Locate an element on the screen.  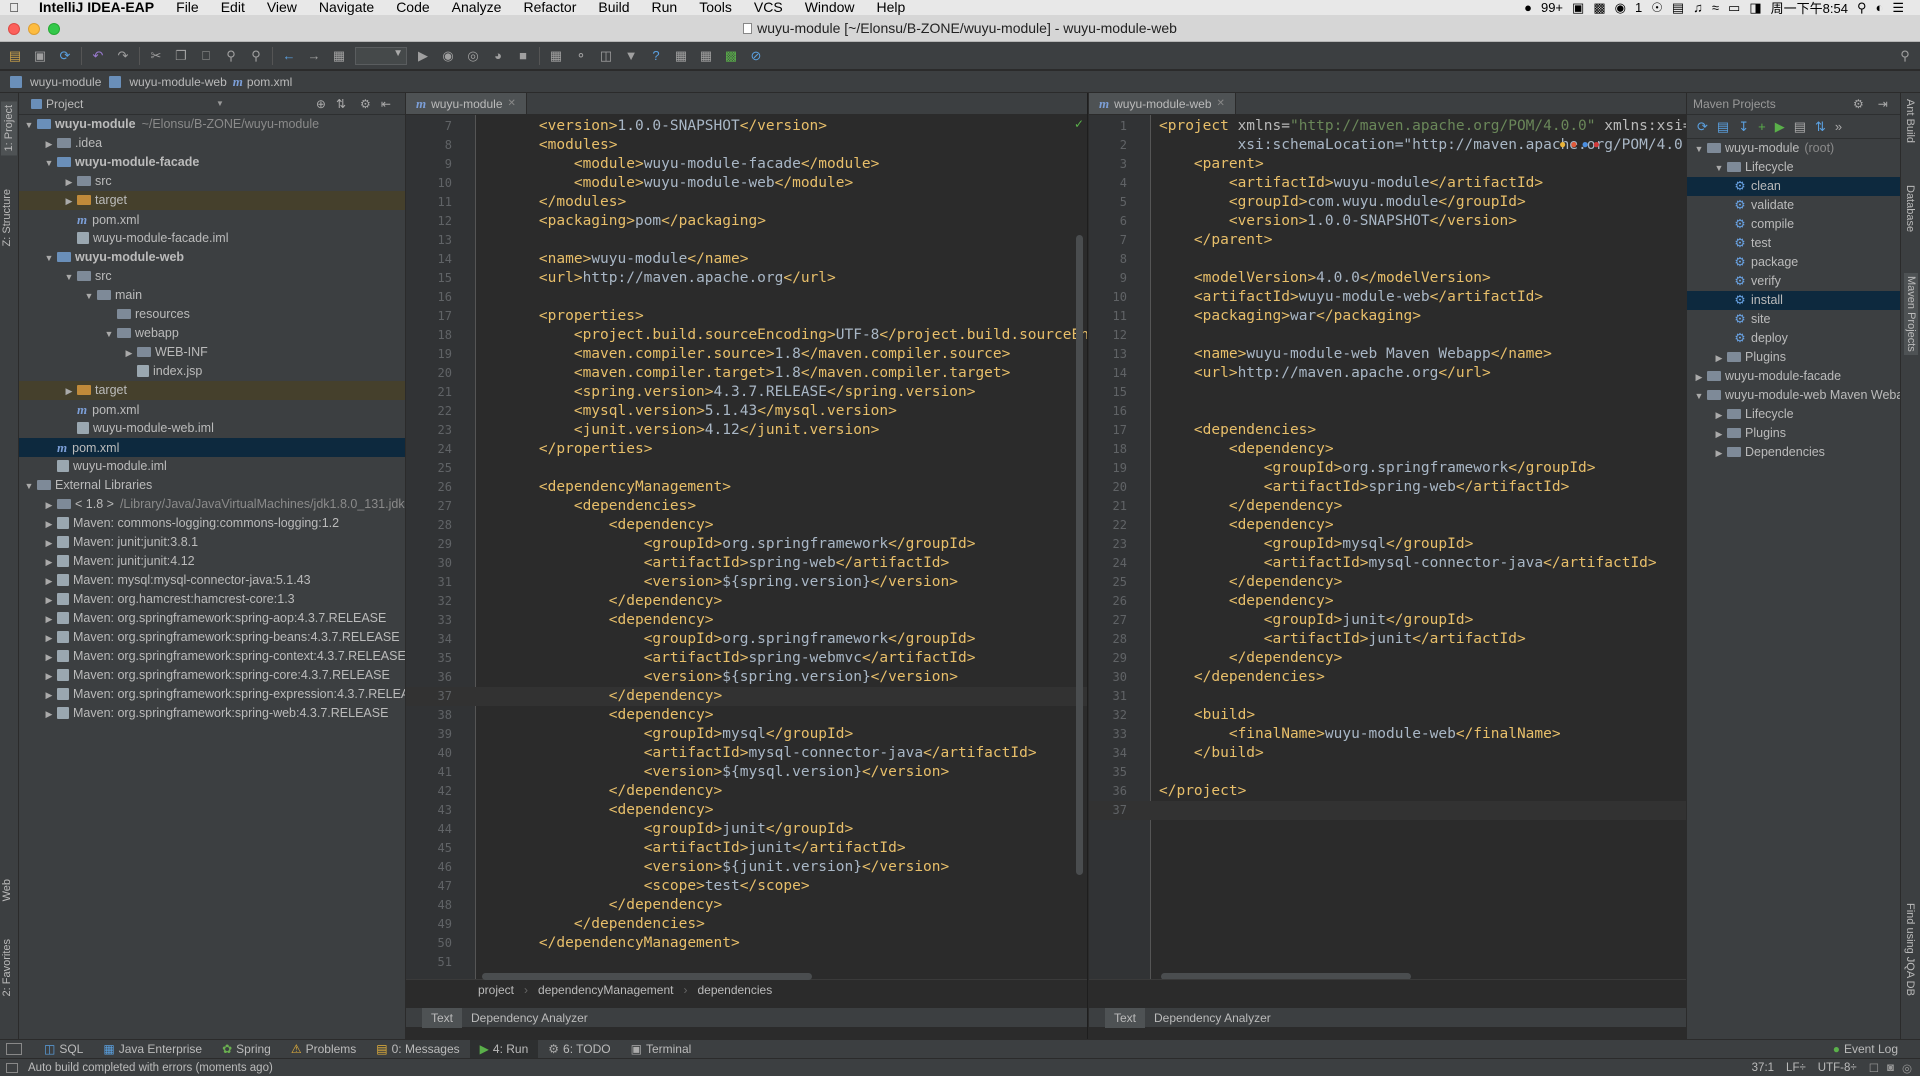
tool-spring: ✿ Spring is located at coordinates (246, 1049).